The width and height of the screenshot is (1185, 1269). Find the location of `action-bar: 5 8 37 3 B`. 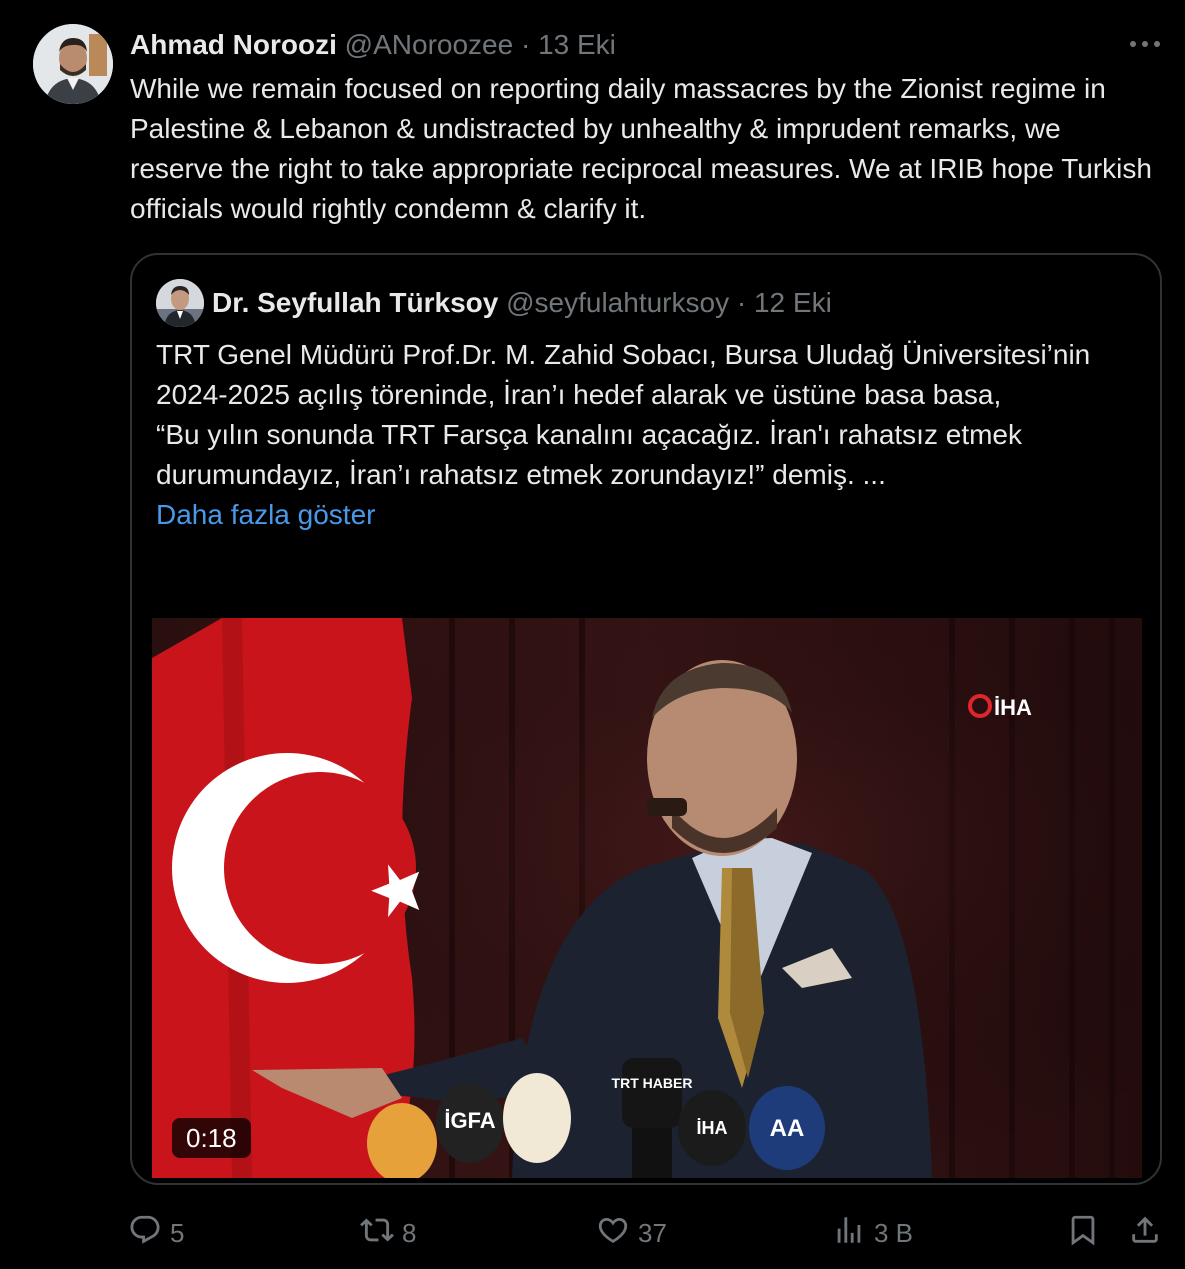

action-bar: 5 8 37 3 B is located at coordinates (648, 1233).